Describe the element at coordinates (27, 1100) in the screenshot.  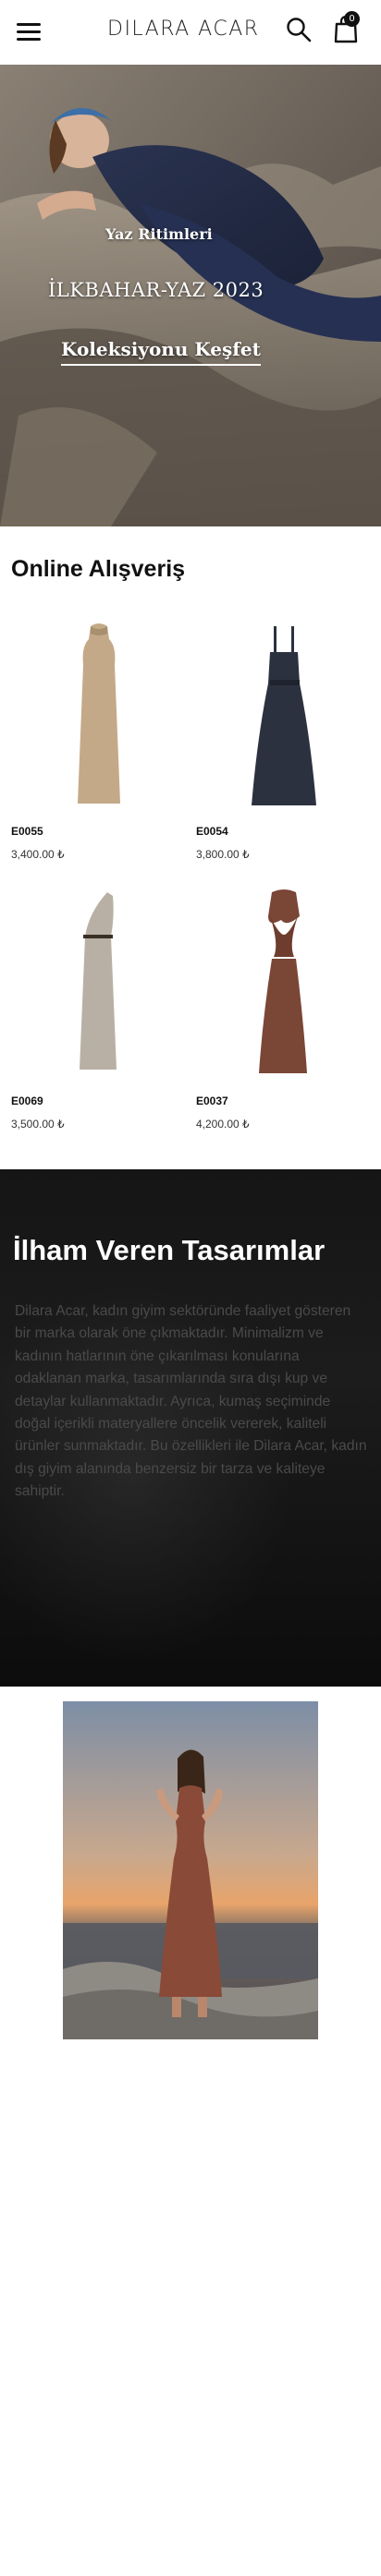
I see `product-code: E0069` at that location.